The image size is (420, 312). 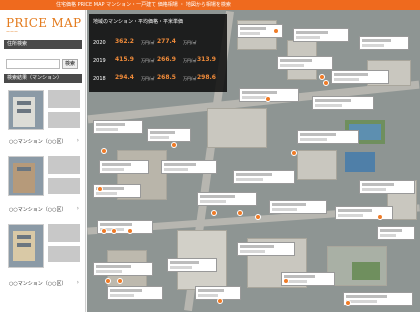 I want to click on address-search-header: 住所検索, so click(x=43, y=44).